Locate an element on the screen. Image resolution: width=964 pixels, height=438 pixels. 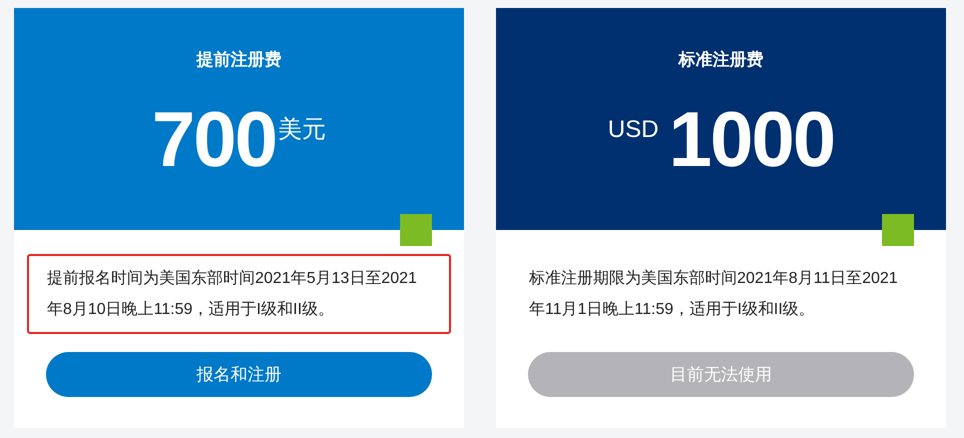
card-title: 提前注册费 is located at coordinates (239, 60).